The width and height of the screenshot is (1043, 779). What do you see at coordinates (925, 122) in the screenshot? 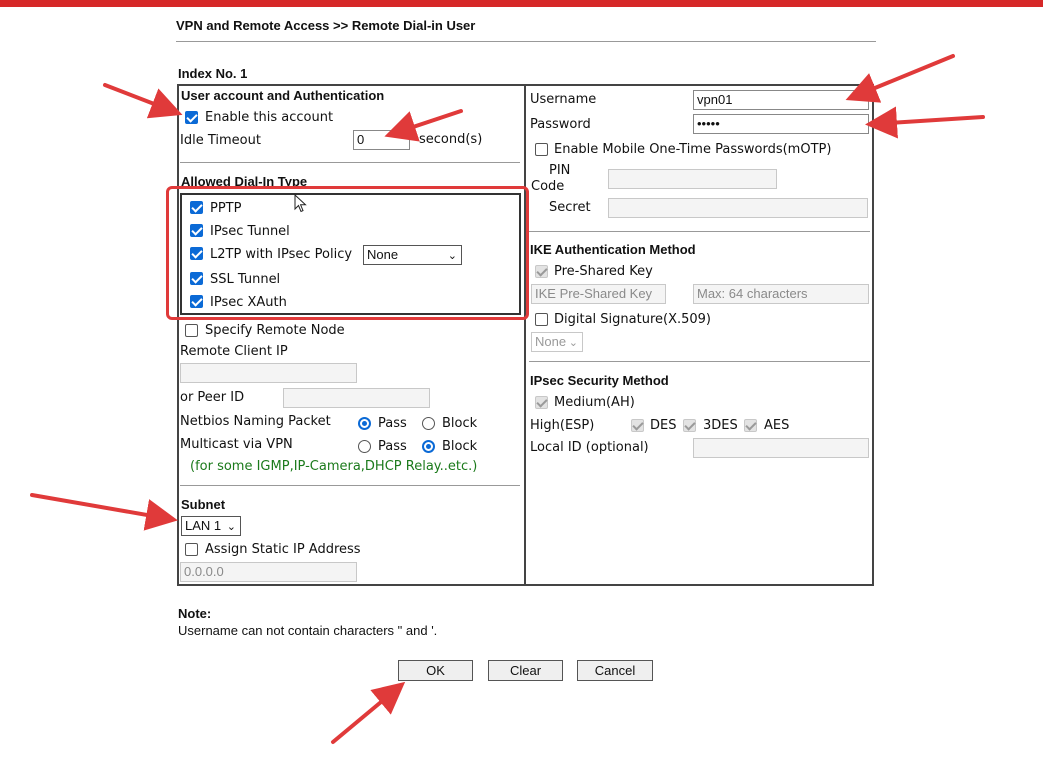
I see `arrow-password` at bounding box center [925, 122].